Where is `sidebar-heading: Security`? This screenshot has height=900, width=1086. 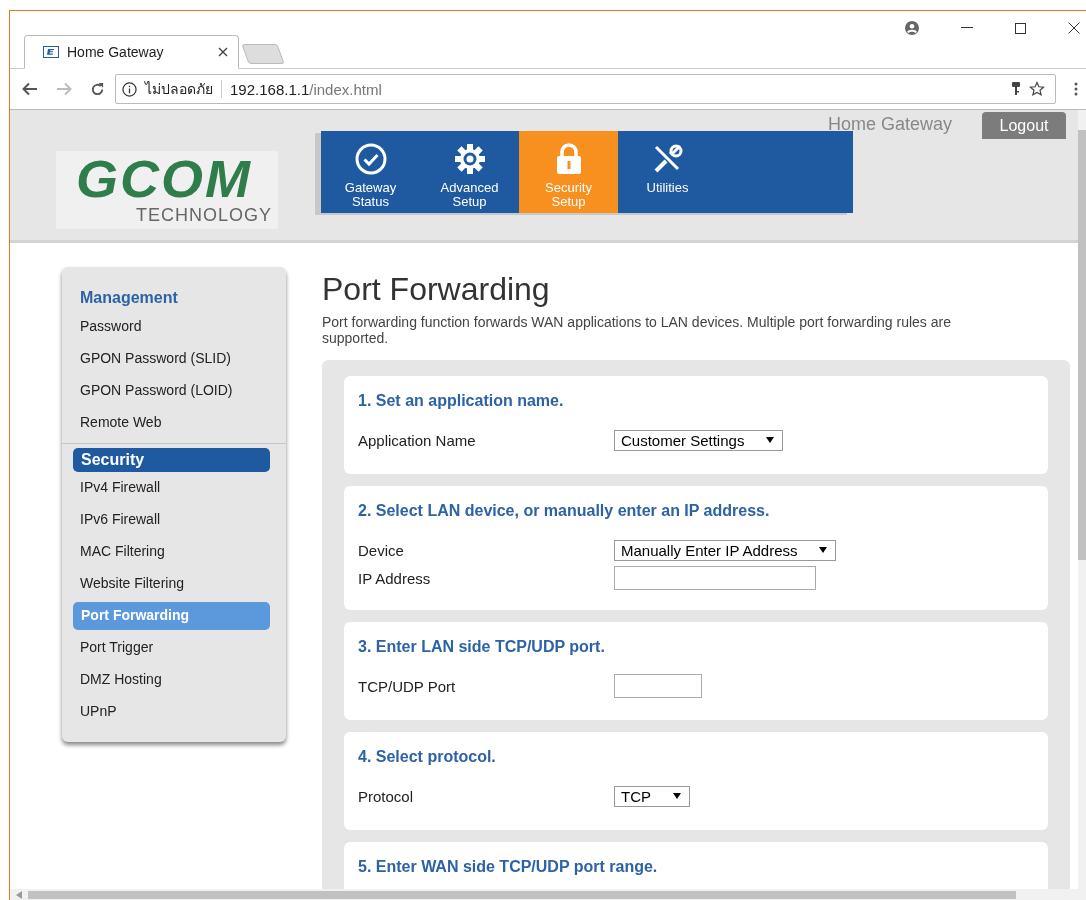
sidebar-heading: Security is located at coordinates (171, 460).